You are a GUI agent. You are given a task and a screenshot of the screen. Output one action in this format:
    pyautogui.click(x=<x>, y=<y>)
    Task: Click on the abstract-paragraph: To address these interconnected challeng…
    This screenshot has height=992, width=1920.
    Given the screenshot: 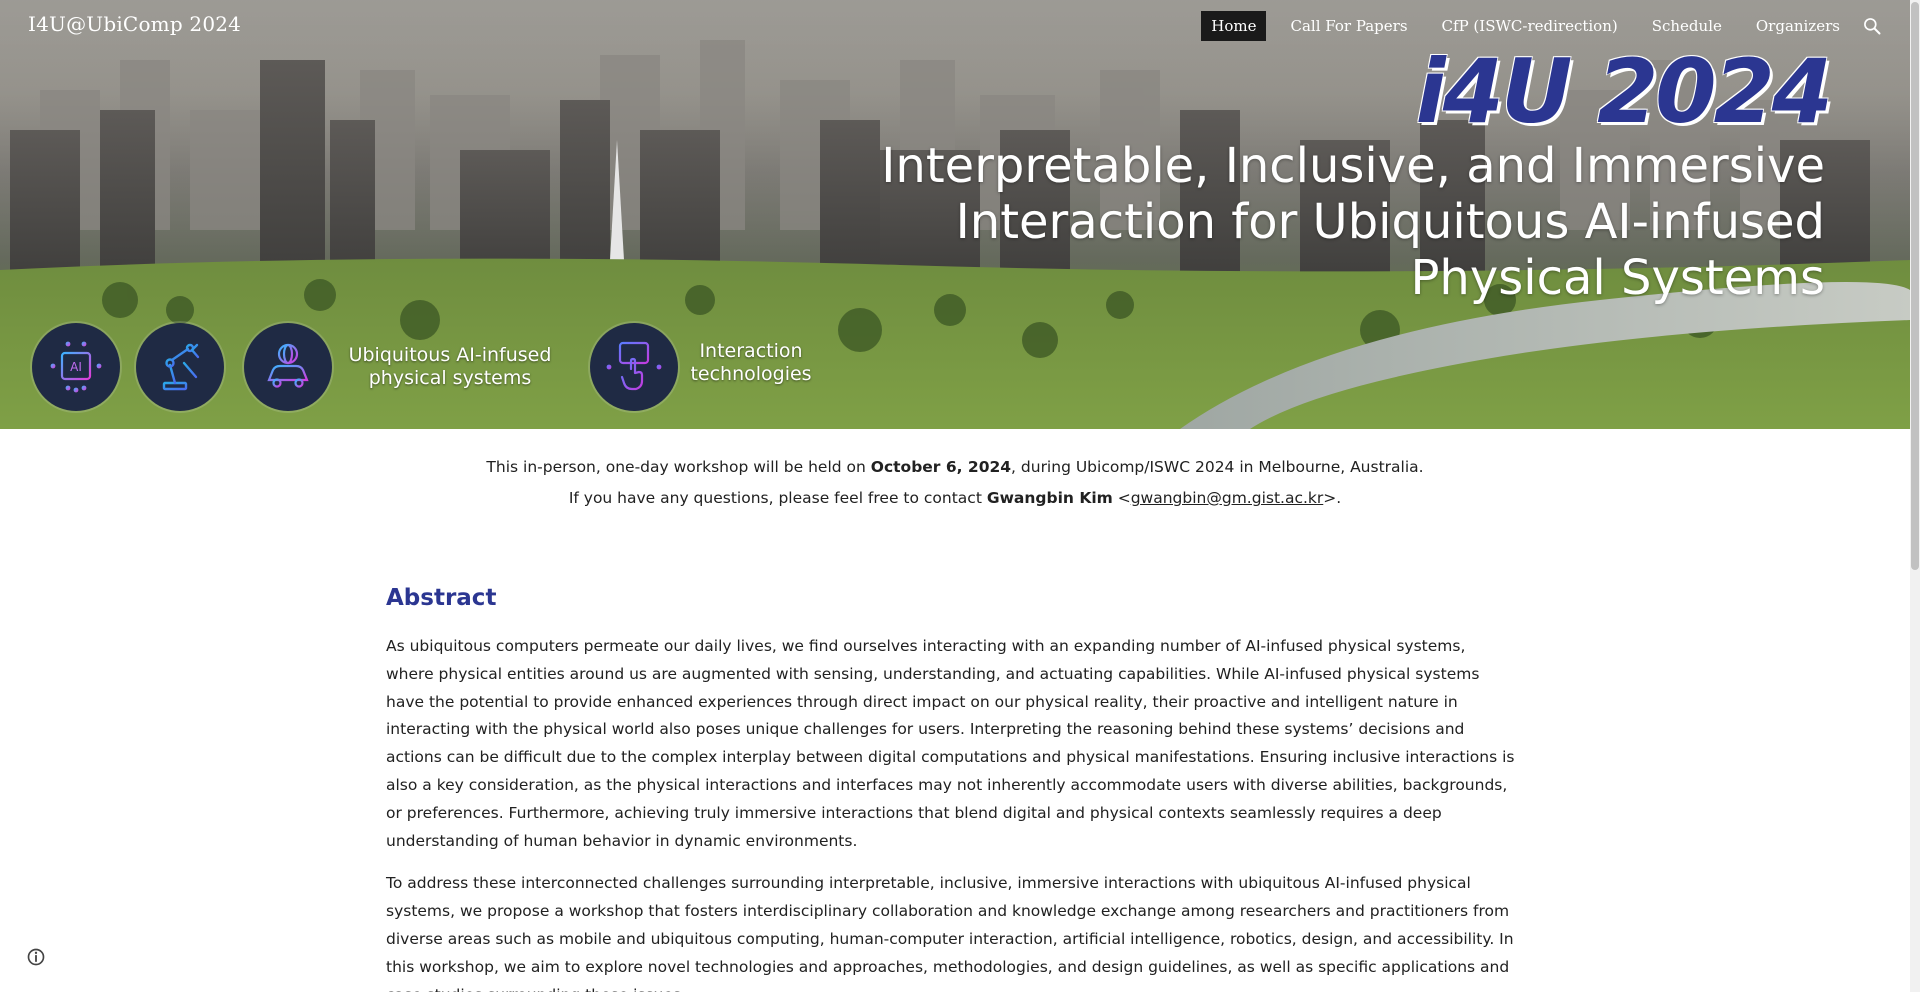 What is the action you would take?
    pyautogui.click(x=950, y=933)
    